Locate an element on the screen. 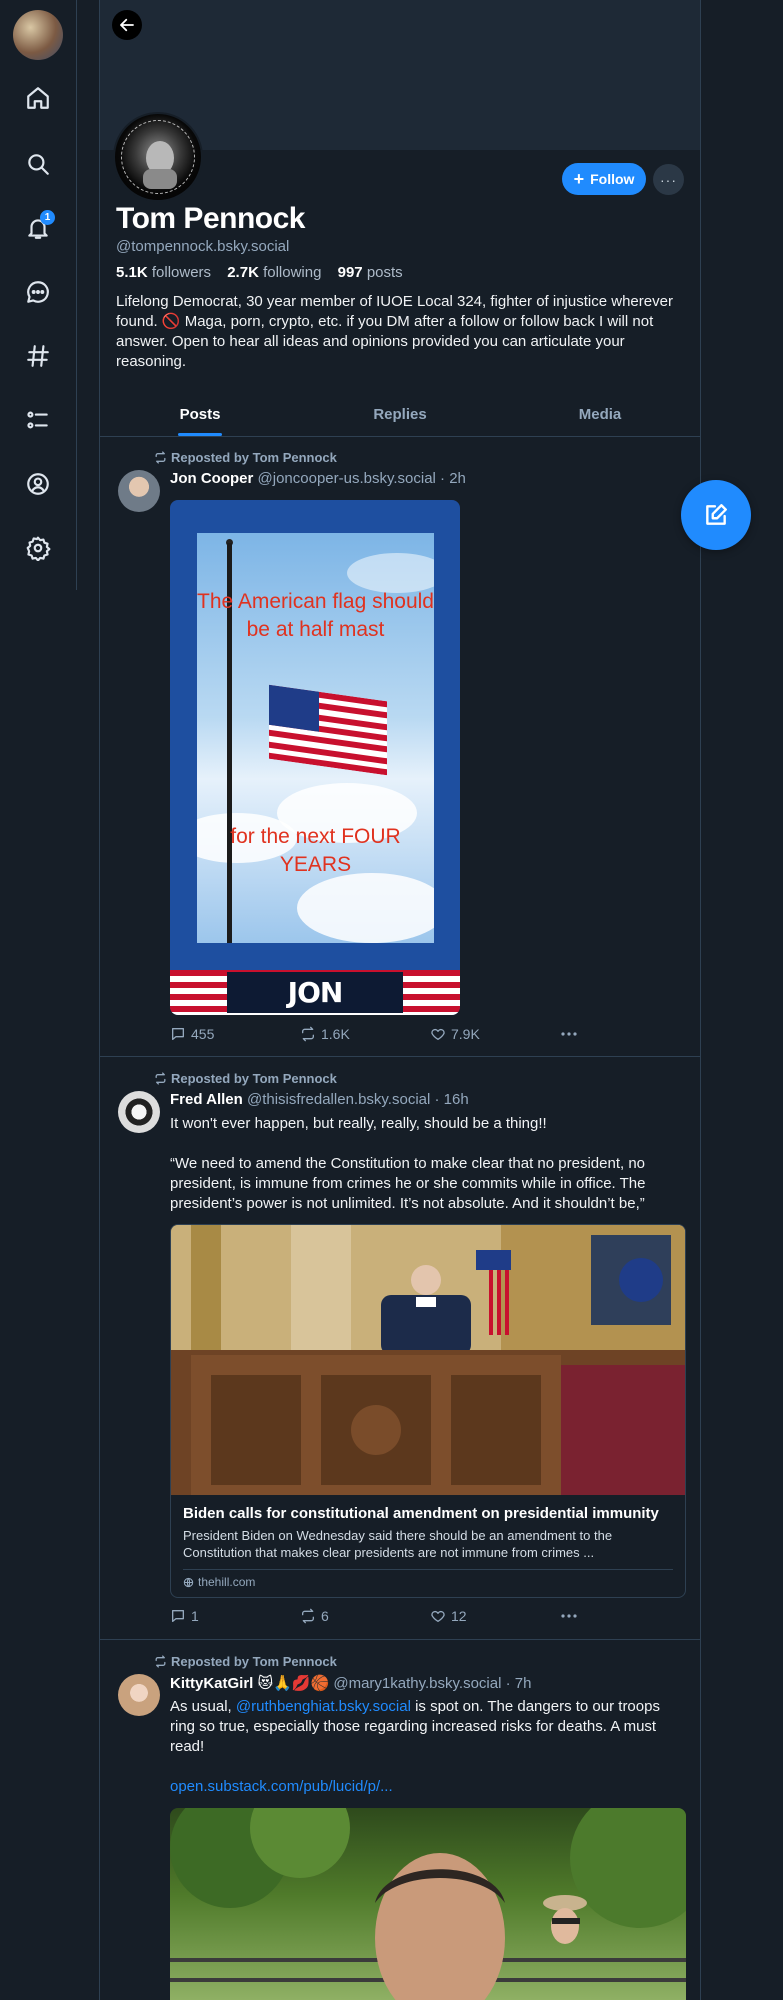 The image size is (783, 2000). like-button: 12 is located at coordinates (495, 1616).